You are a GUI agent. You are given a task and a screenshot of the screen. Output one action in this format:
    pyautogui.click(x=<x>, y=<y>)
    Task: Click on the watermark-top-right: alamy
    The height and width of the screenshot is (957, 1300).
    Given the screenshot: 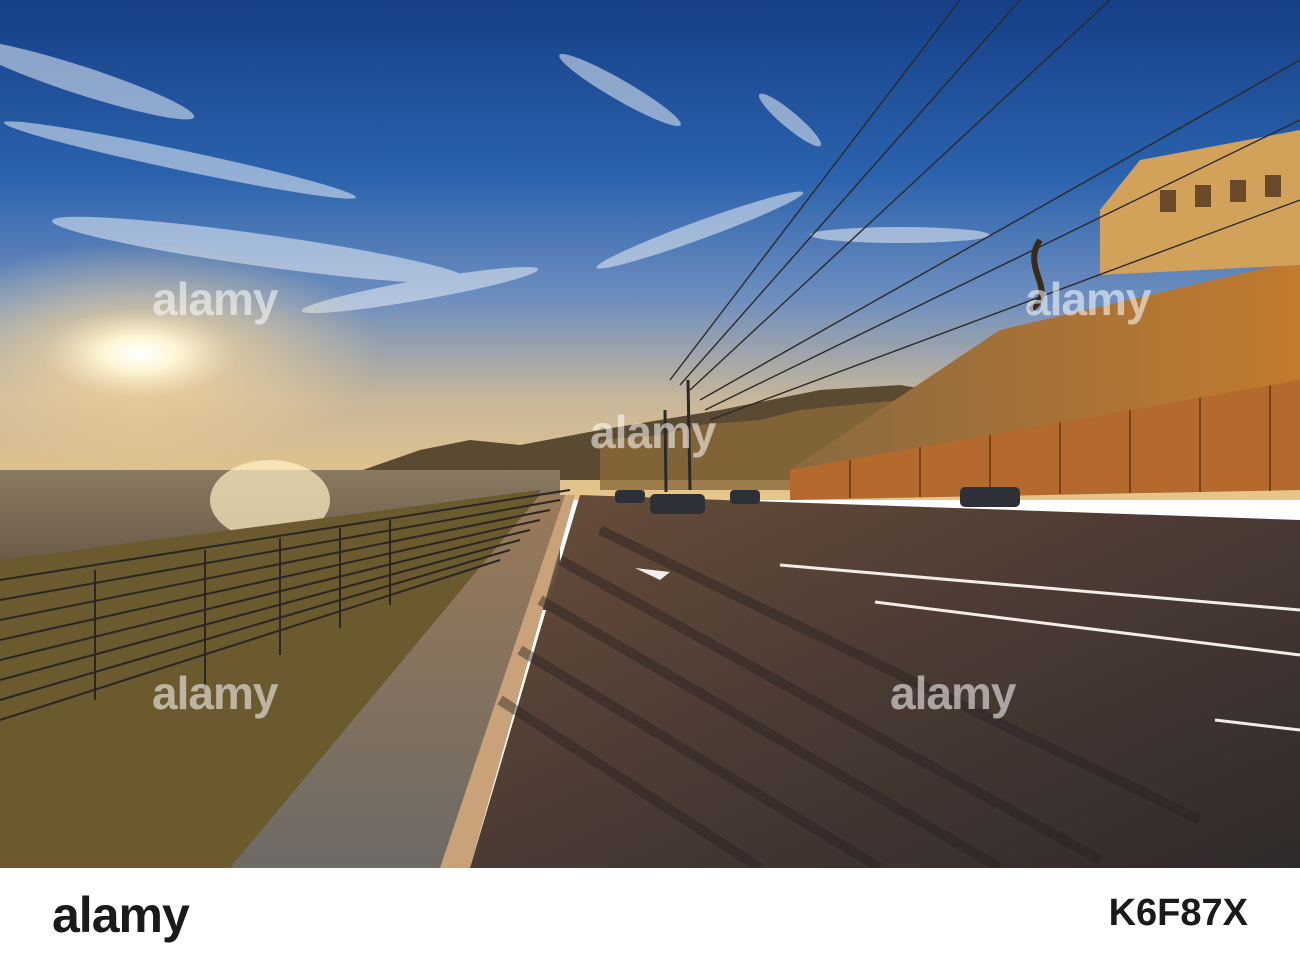 What is the action you would take?
    pyautogui.click(x=1088, y=299)
    